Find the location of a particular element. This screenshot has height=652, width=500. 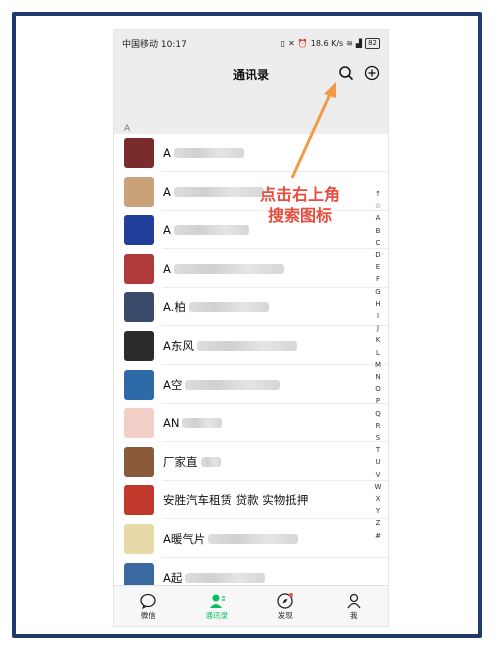

annotation-line-1: 点击右上角 is located at coordinates (299, 194).